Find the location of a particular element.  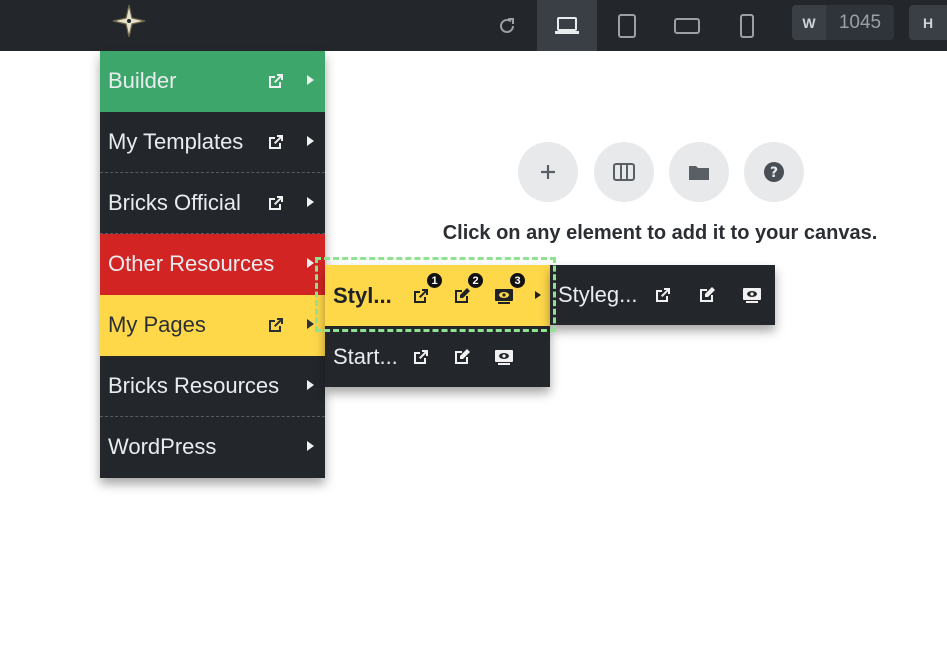

height-label: H is located at coordinates (928, 22).